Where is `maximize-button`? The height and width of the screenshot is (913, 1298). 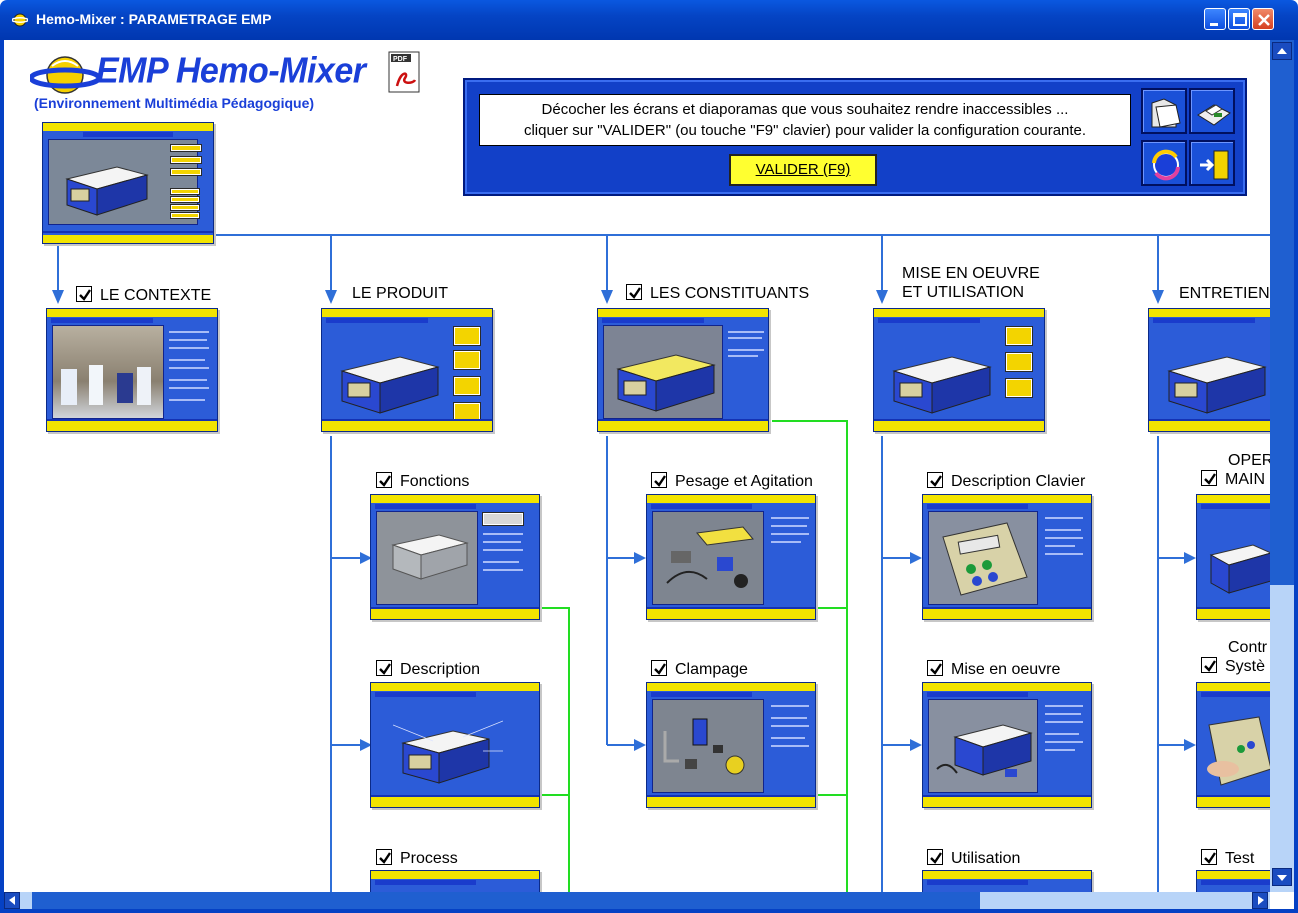 maximize-button is located at coordinates (1239, 19).